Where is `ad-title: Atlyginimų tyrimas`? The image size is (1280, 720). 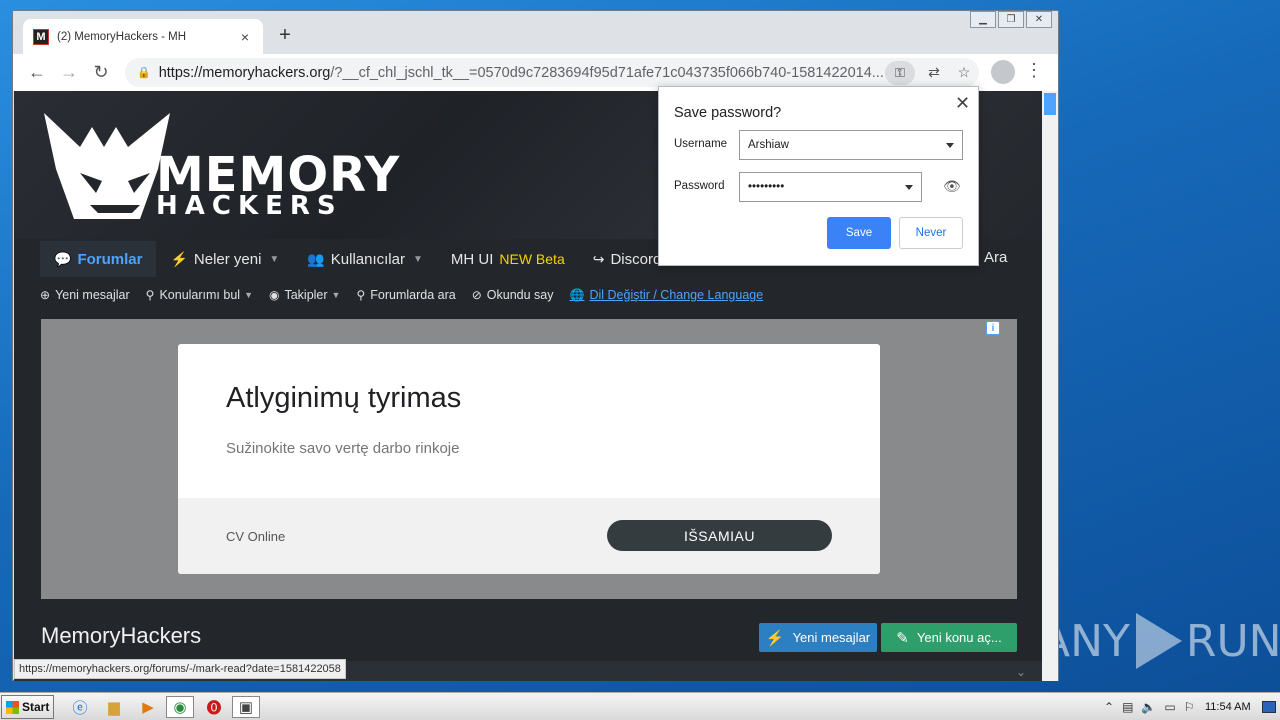 ad-title: Atlyginimų tyrimas is located at coordinates (344, 398).